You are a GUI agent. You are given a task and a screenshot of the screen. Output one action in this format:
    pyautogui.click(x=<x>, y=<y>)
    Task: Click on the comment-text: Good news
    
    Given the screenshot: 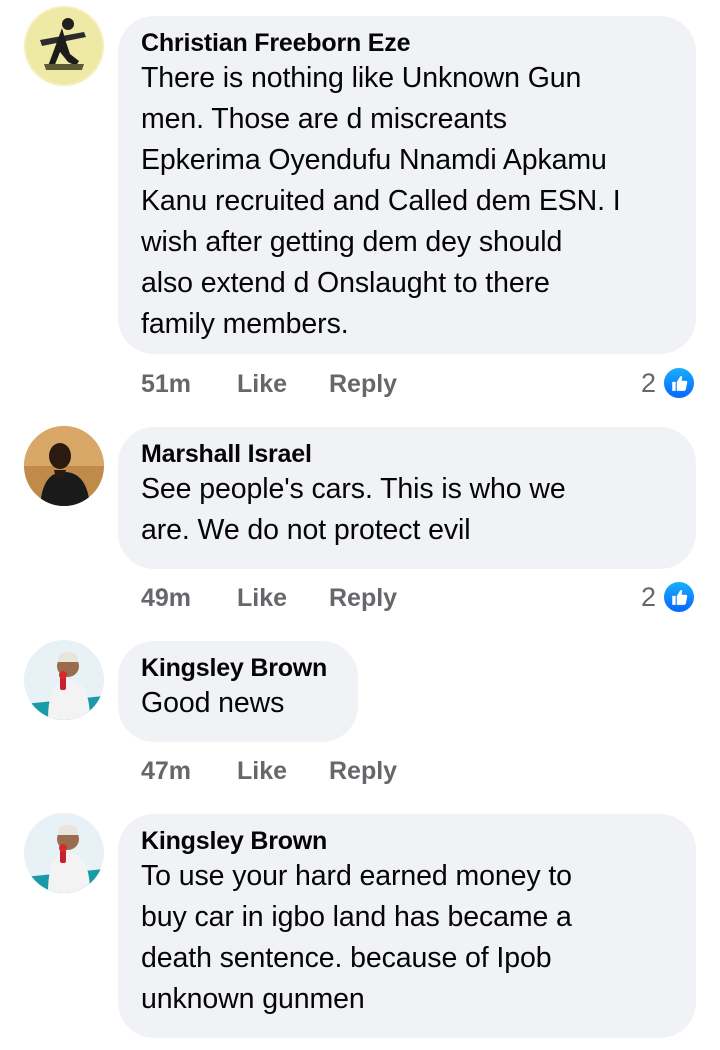 What is the action you would take?
    pyautogui.click(x=213, y=703)
    